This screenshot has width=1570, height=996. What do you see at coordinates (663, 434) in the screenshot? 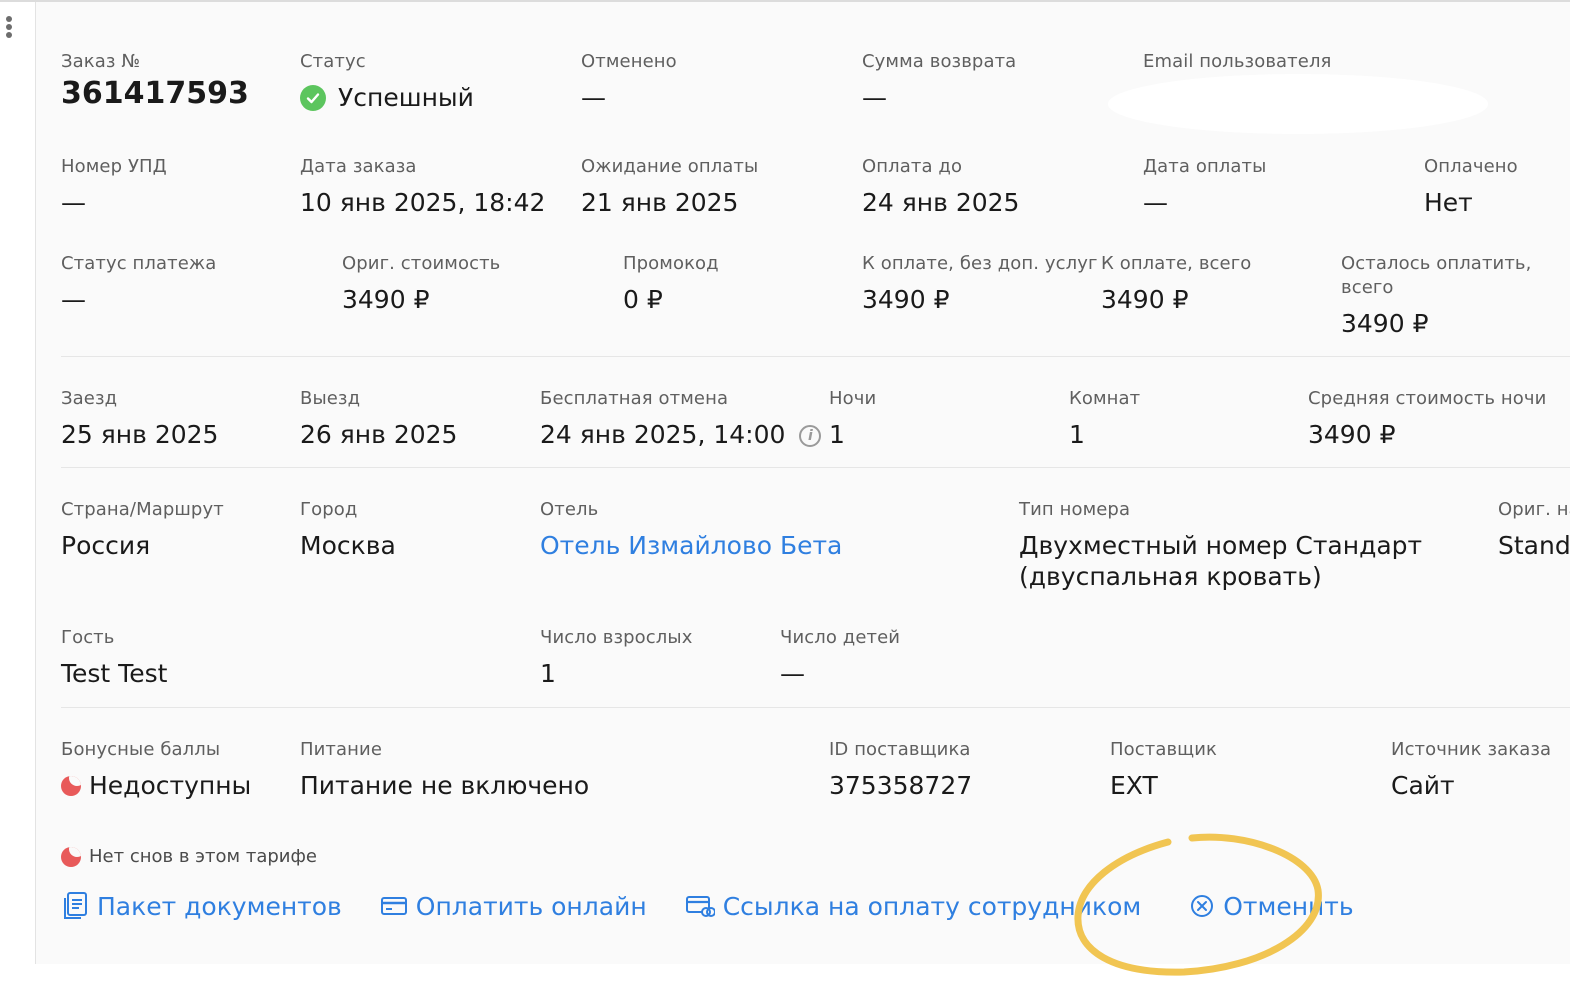
I see `free-cancel: 24 янв 2025, 14:00` at bounding box center [663, 434].